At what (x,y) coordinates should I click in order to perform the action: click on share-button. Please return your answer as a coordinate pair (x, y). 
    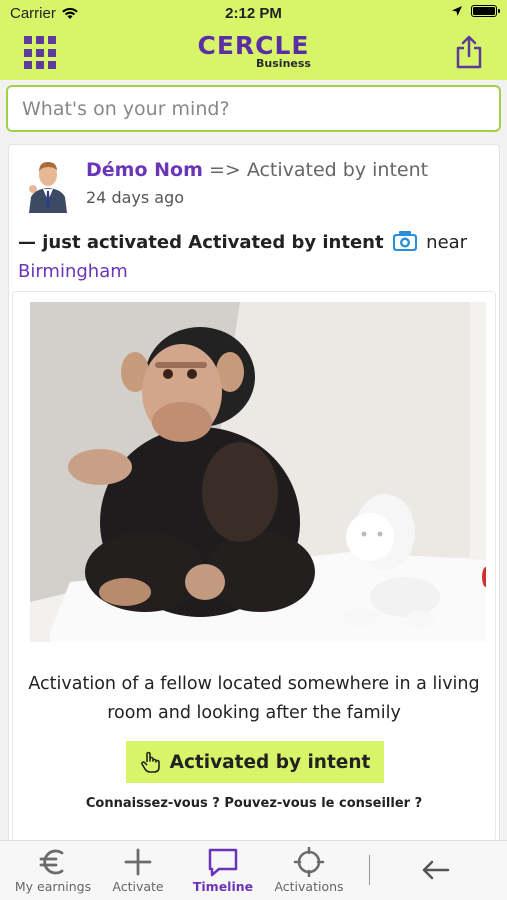
    Looking at the image, I should click on (469, 52).